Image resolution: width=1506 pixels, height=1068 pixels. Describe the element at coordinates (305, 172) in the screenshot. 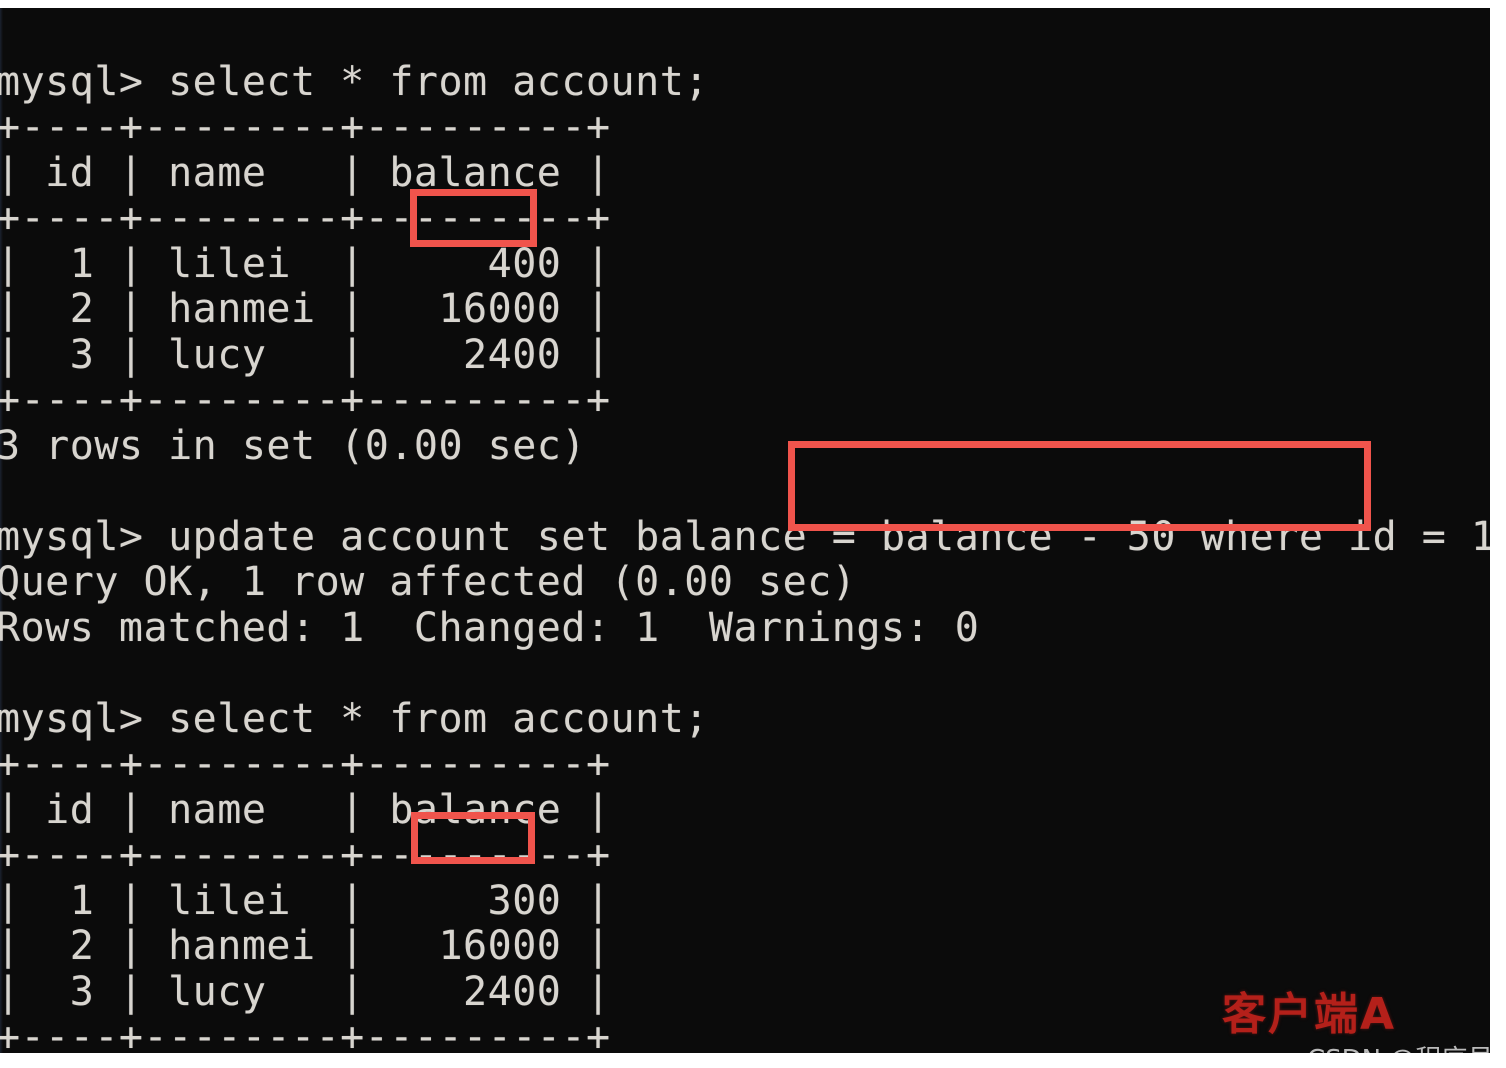

I see `table1-header-row: | id | name | balance |` at that location.